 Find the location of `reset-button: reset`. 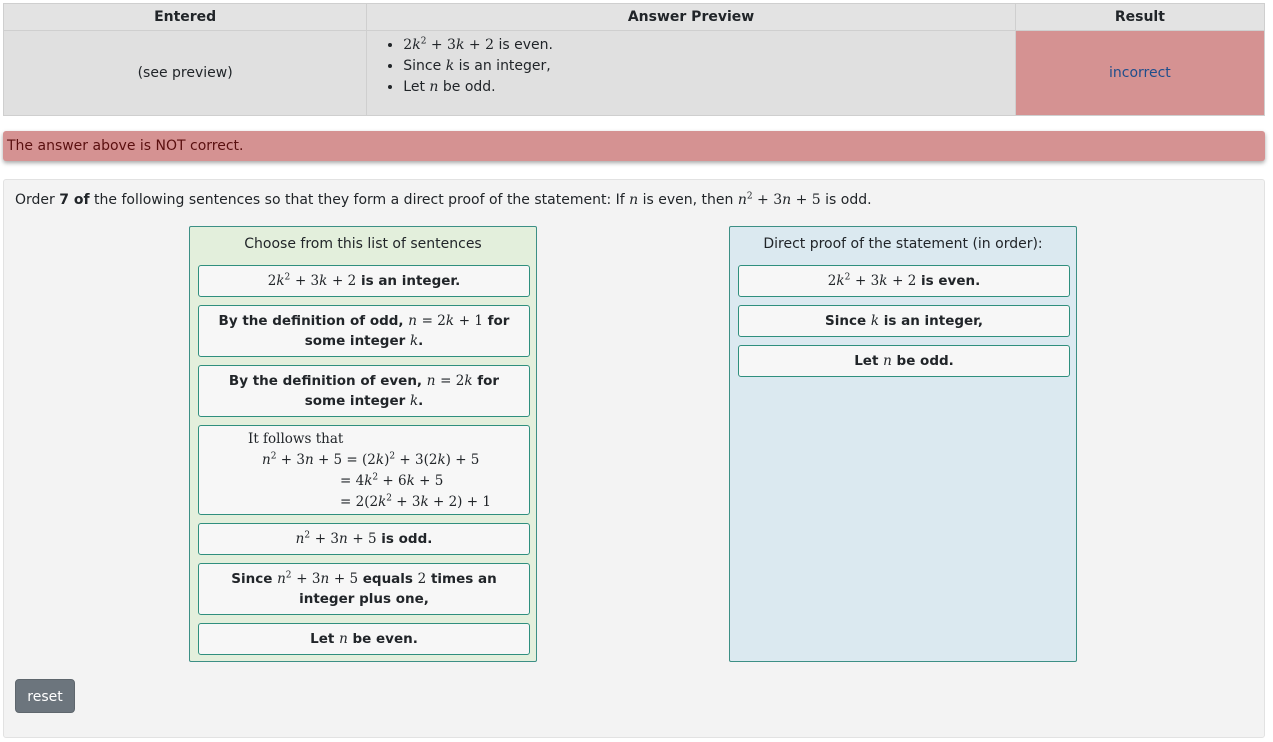

reset-button: reset is located at coordinates (45, 696).